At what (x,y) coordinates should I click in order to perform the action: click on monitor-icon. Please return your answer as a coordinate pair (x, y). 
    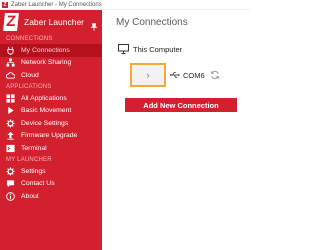
    Looking at the image, I should click on (123, 49).